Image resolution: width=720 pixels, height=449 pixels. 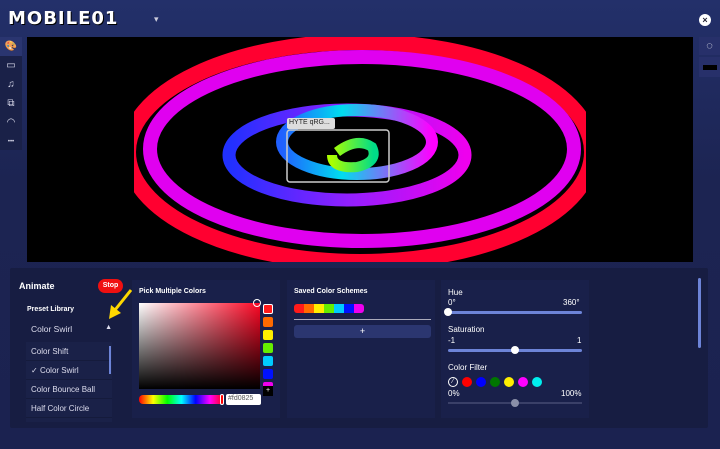 What do you see at coordinates (110, 360) in the screenshot?
I see `list-scrollbar` at bounding box center [110, 360].